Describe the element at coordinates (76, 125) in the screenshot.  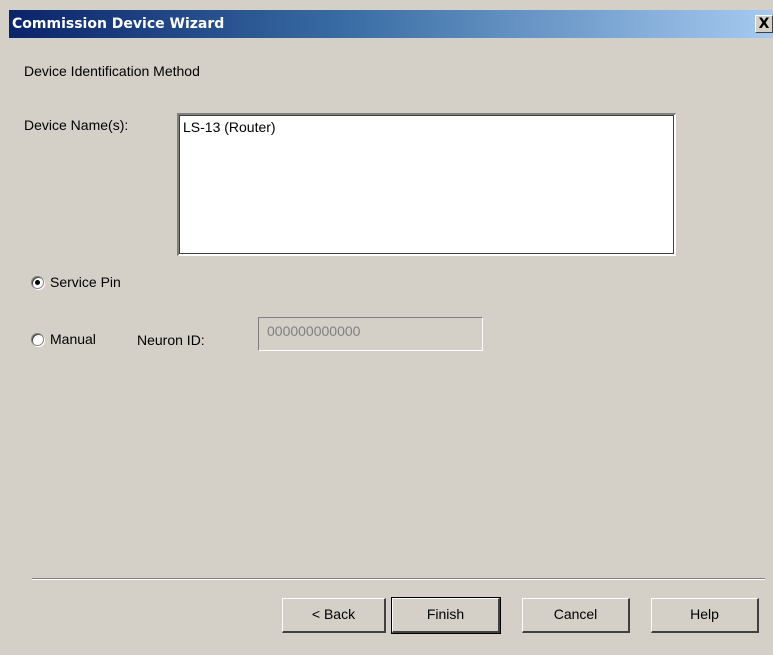
I see `device-names-label: Device Name(s):` at that location.